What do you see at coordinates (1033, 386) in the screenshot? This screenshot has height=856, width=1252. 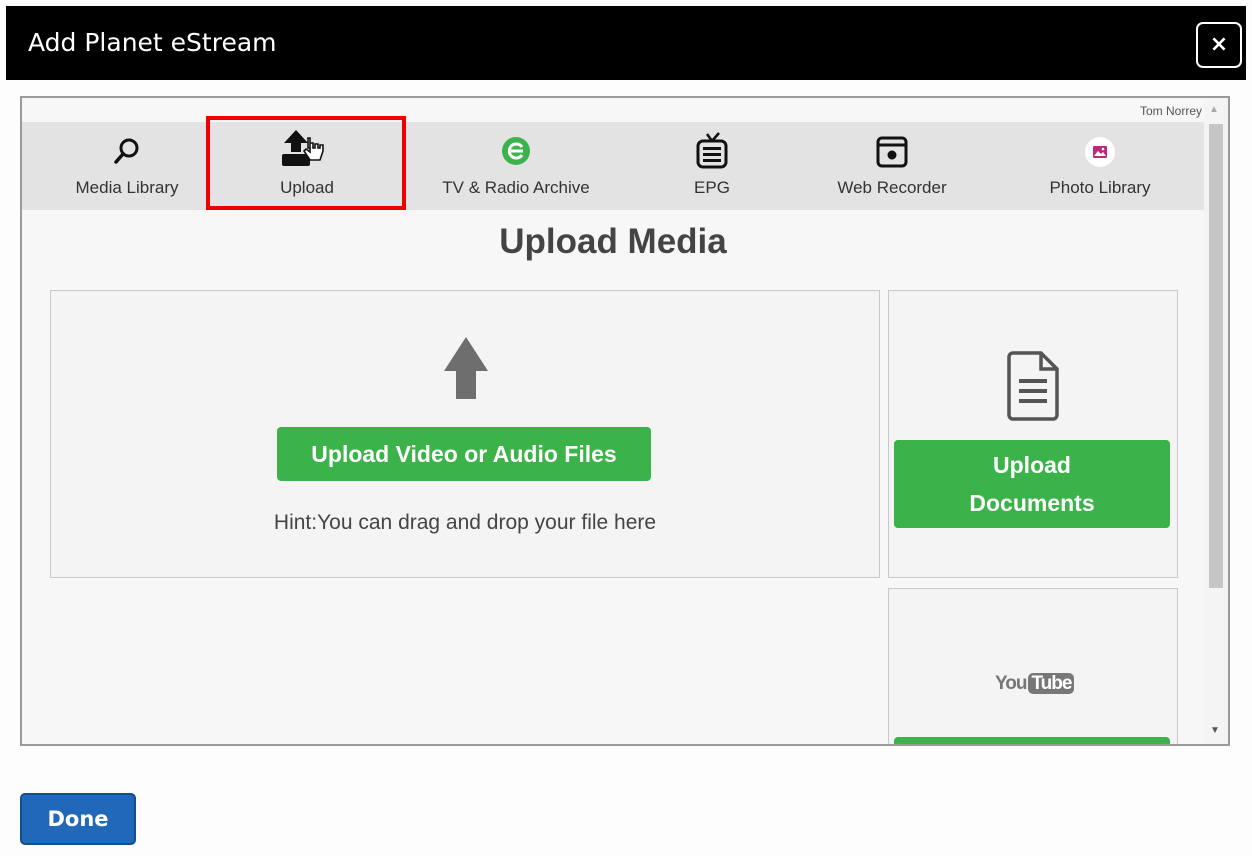 I see `document-icon` at bounding box center [1033, 386].